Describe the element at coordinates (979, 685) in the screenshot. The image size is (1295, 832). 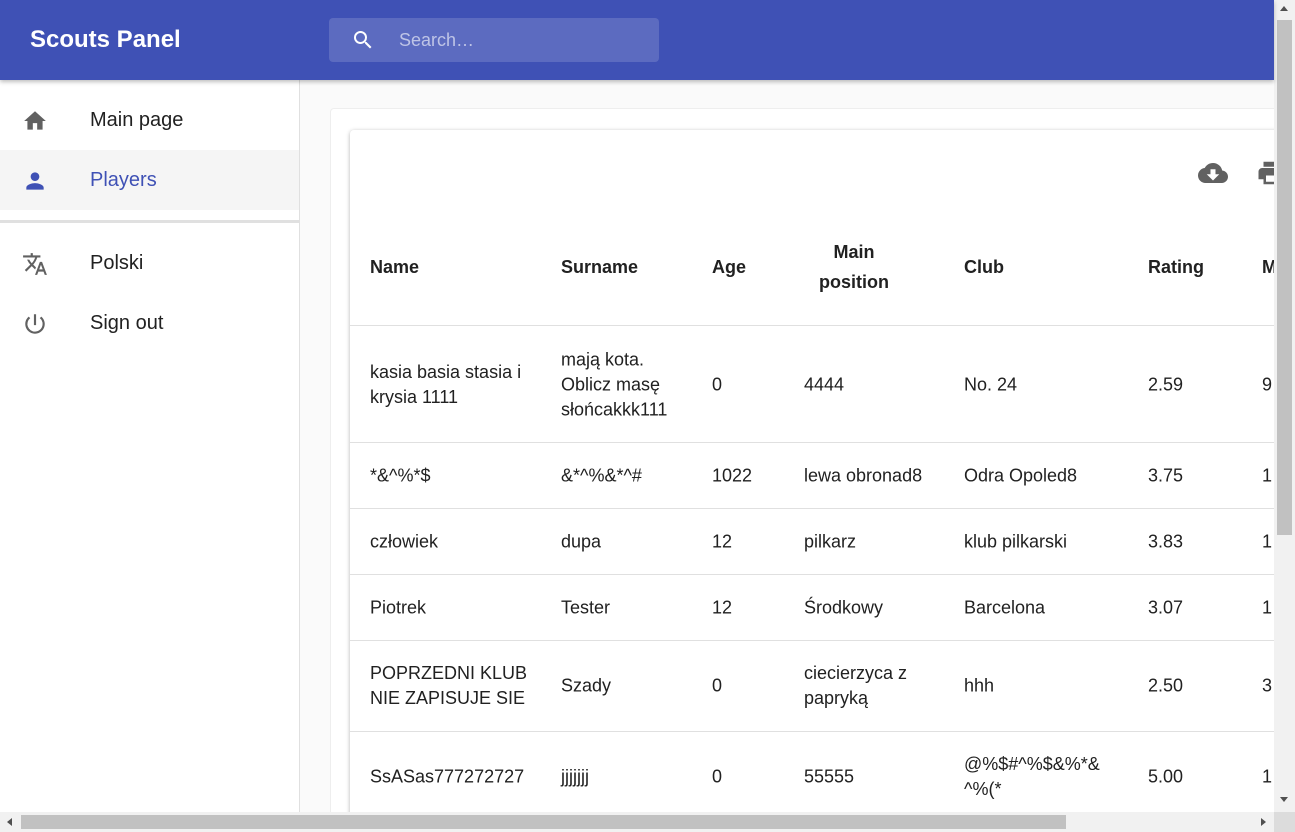
I see `cell-club: hhh` at that location.